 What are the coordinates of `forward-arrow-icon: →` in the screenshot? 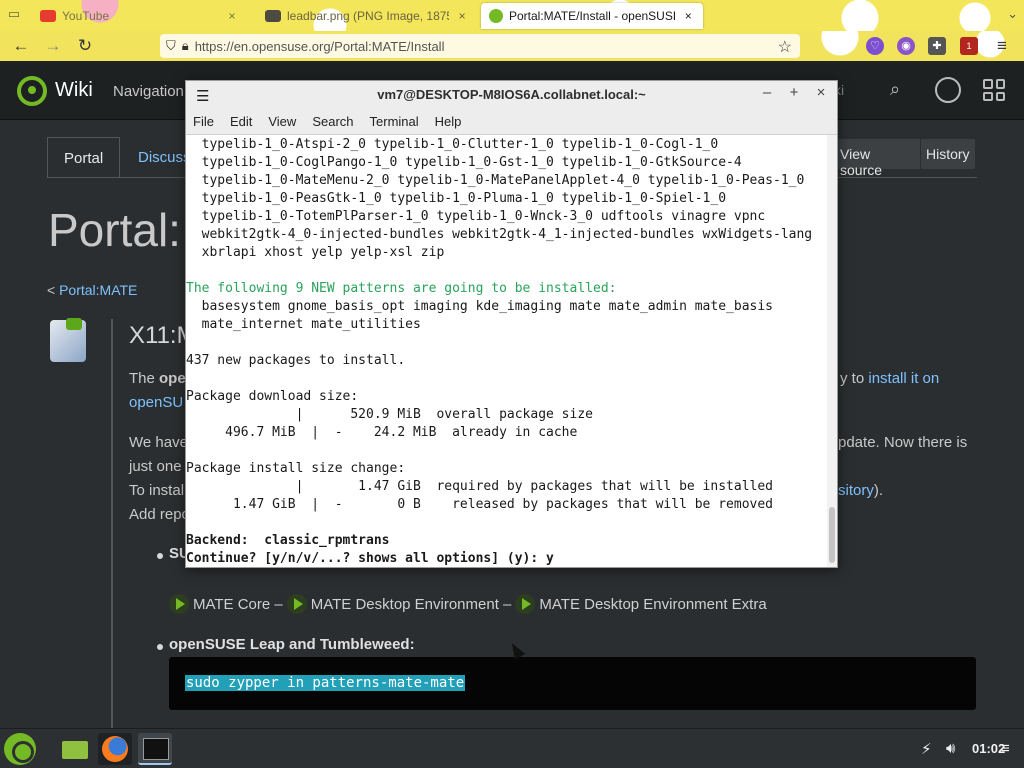 It's located at (53, 46).